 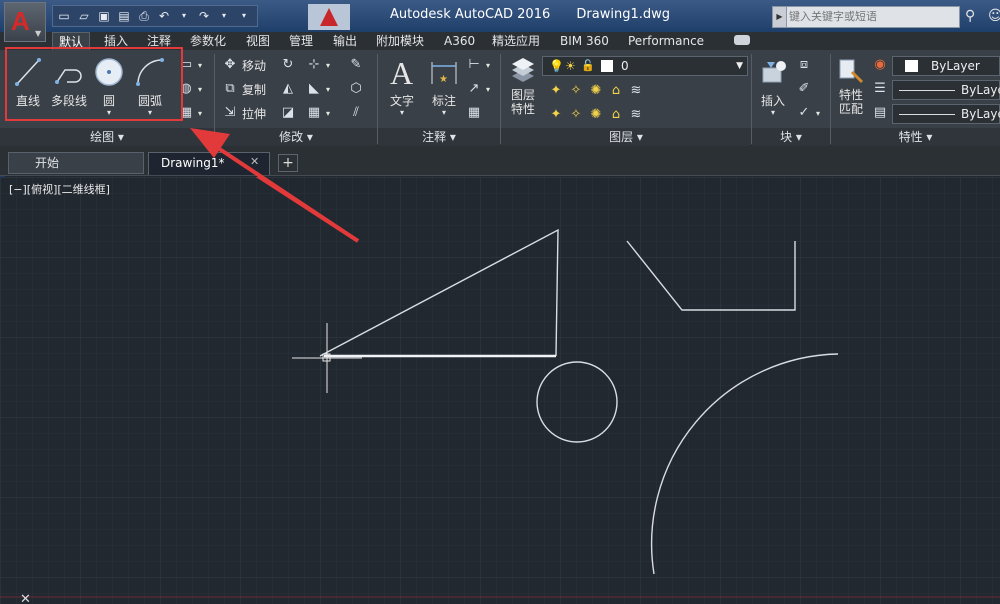 What do you see at coordinates (25, 598) in the screenshot?
I see `ucs-icon: ✕` at bounding box center [25, 598].